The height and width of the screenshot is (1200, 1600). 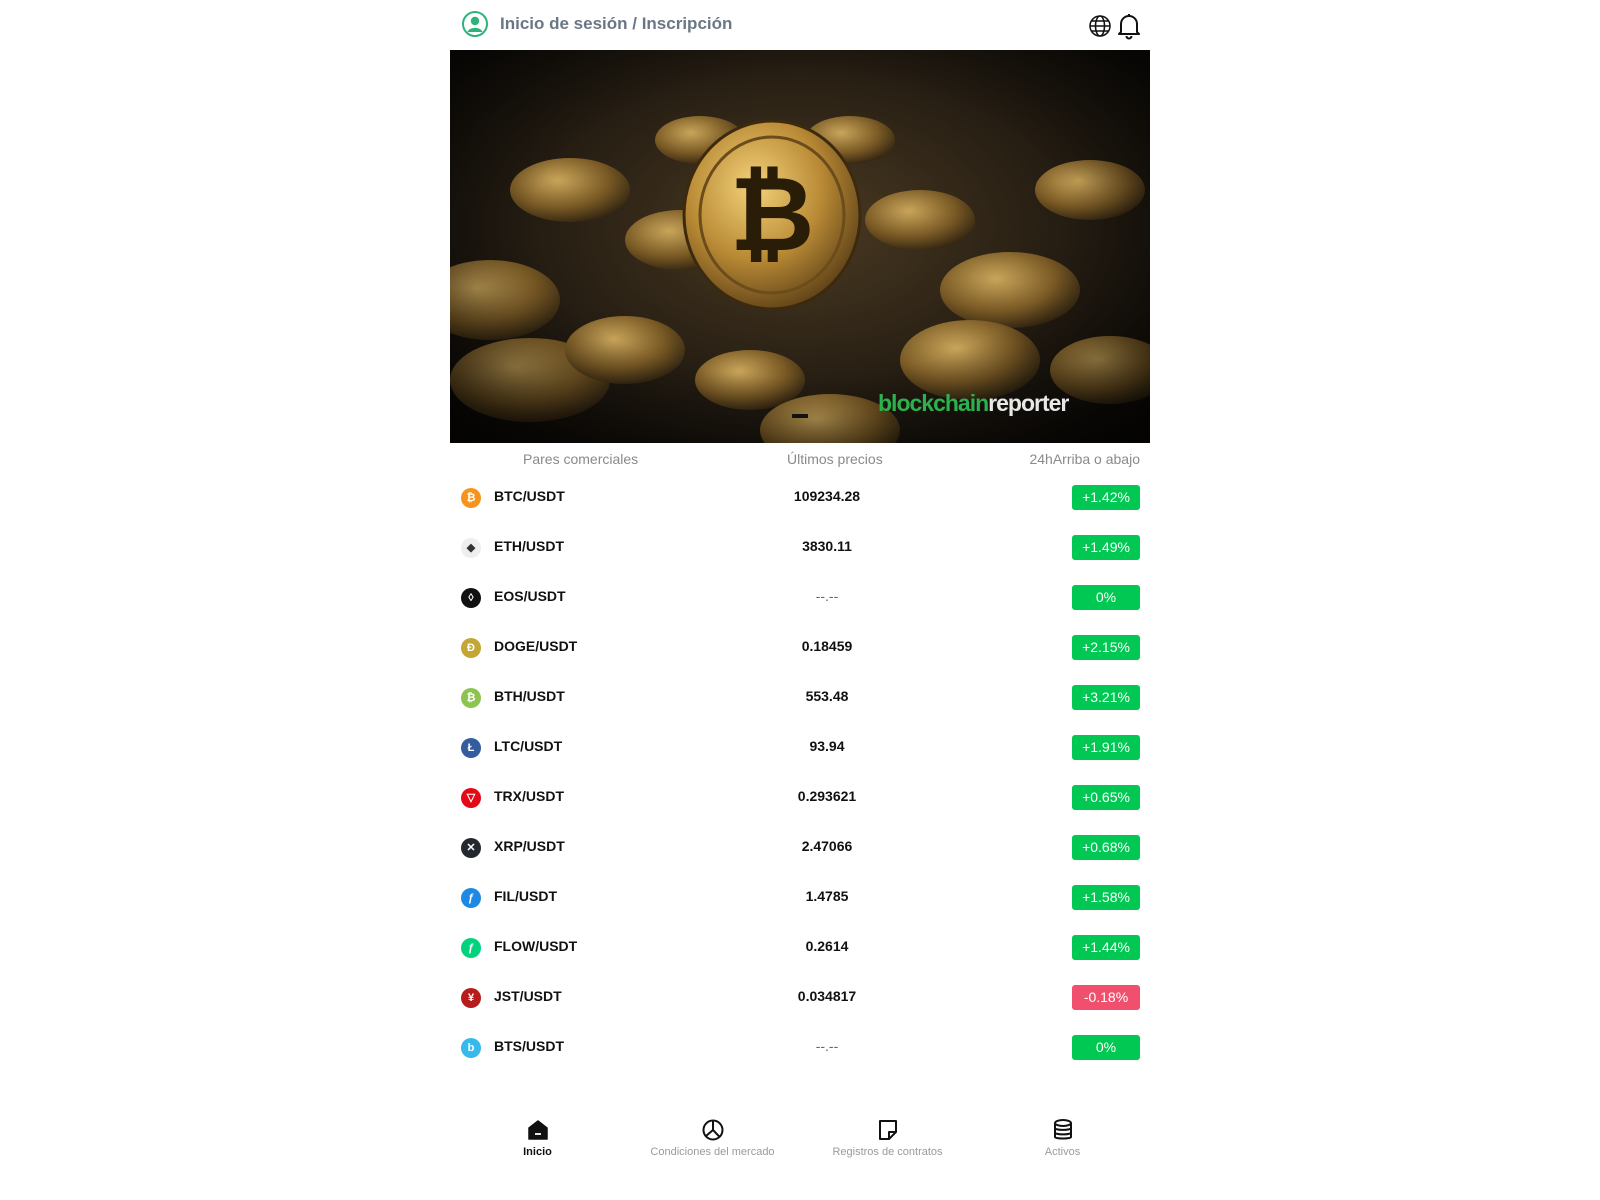 I want to click on last-price: 3830.11, so click(x=827, y=546).